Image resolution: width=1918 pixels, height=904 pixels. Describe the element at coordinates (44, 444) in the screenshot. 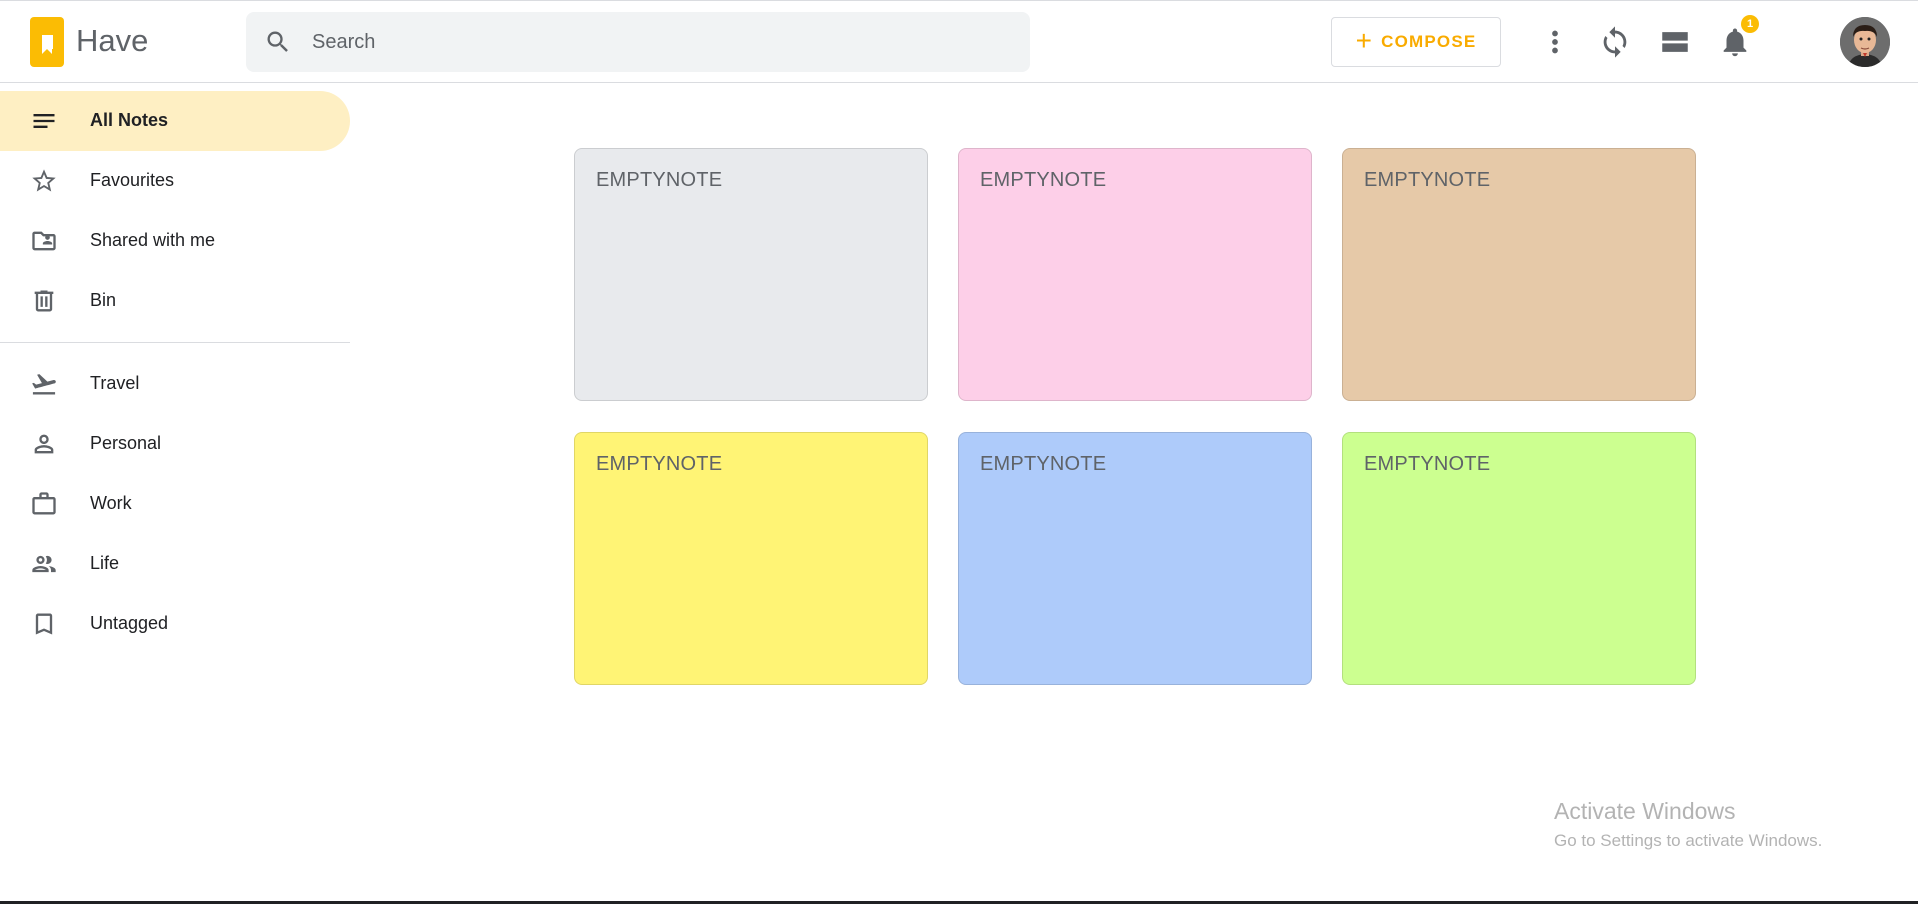

I see `person-icon` at that location.